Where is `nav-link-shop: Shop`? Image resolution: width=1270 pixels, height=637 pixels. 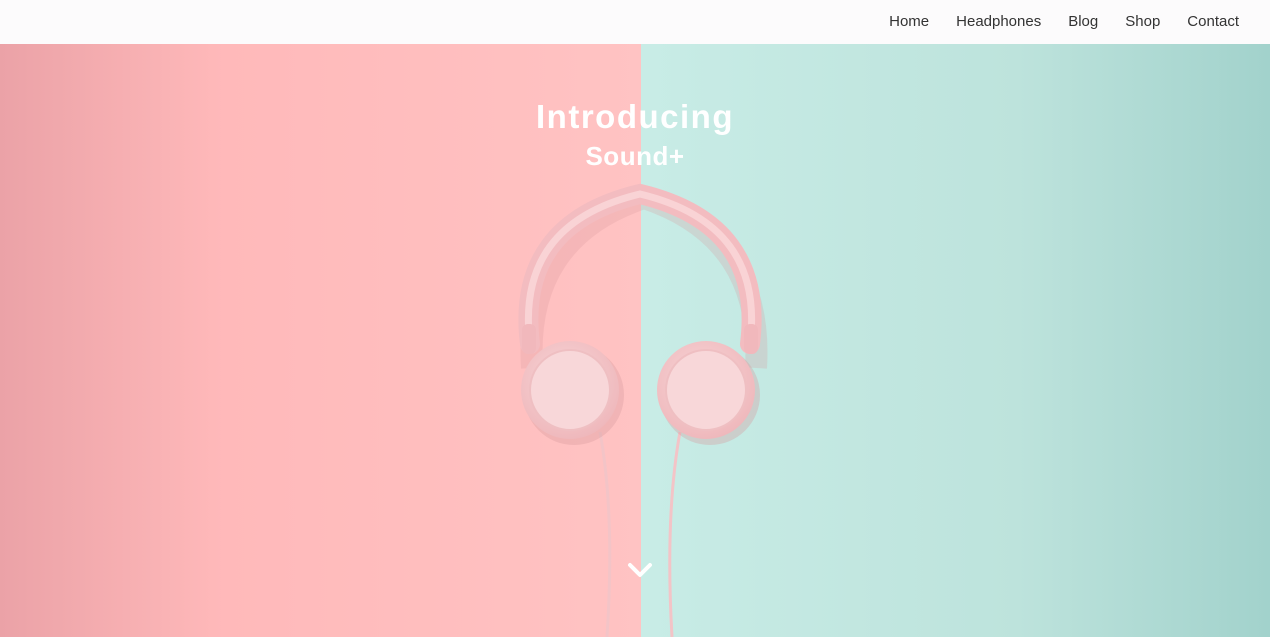
nav-link-shop: Shop is located at coordinates (1142, 21).